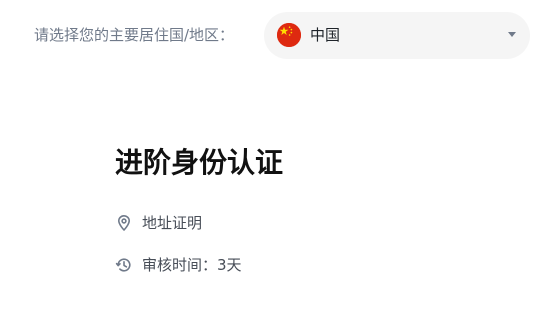  Describe the element at coordinates (289, 35) in the screenshot. I see `china-flag-icon` at that location.